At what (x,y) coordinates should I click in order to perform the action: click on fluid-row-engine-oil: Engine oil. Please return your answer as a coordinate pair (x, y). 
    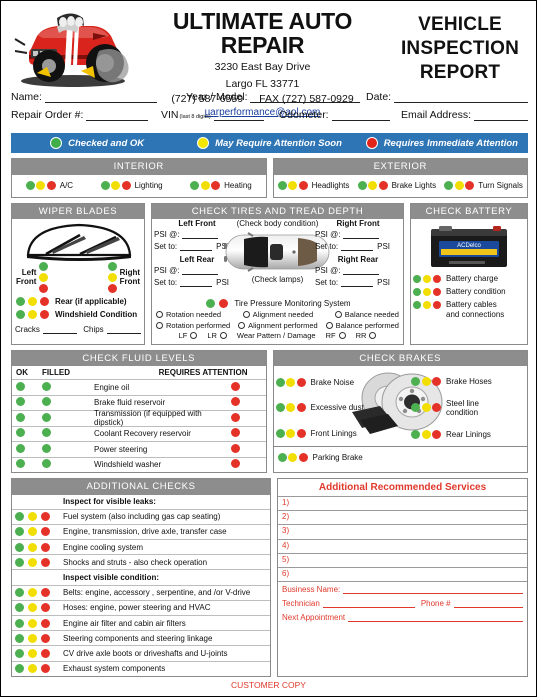
    Looking at the image, I should click on (139, 387).